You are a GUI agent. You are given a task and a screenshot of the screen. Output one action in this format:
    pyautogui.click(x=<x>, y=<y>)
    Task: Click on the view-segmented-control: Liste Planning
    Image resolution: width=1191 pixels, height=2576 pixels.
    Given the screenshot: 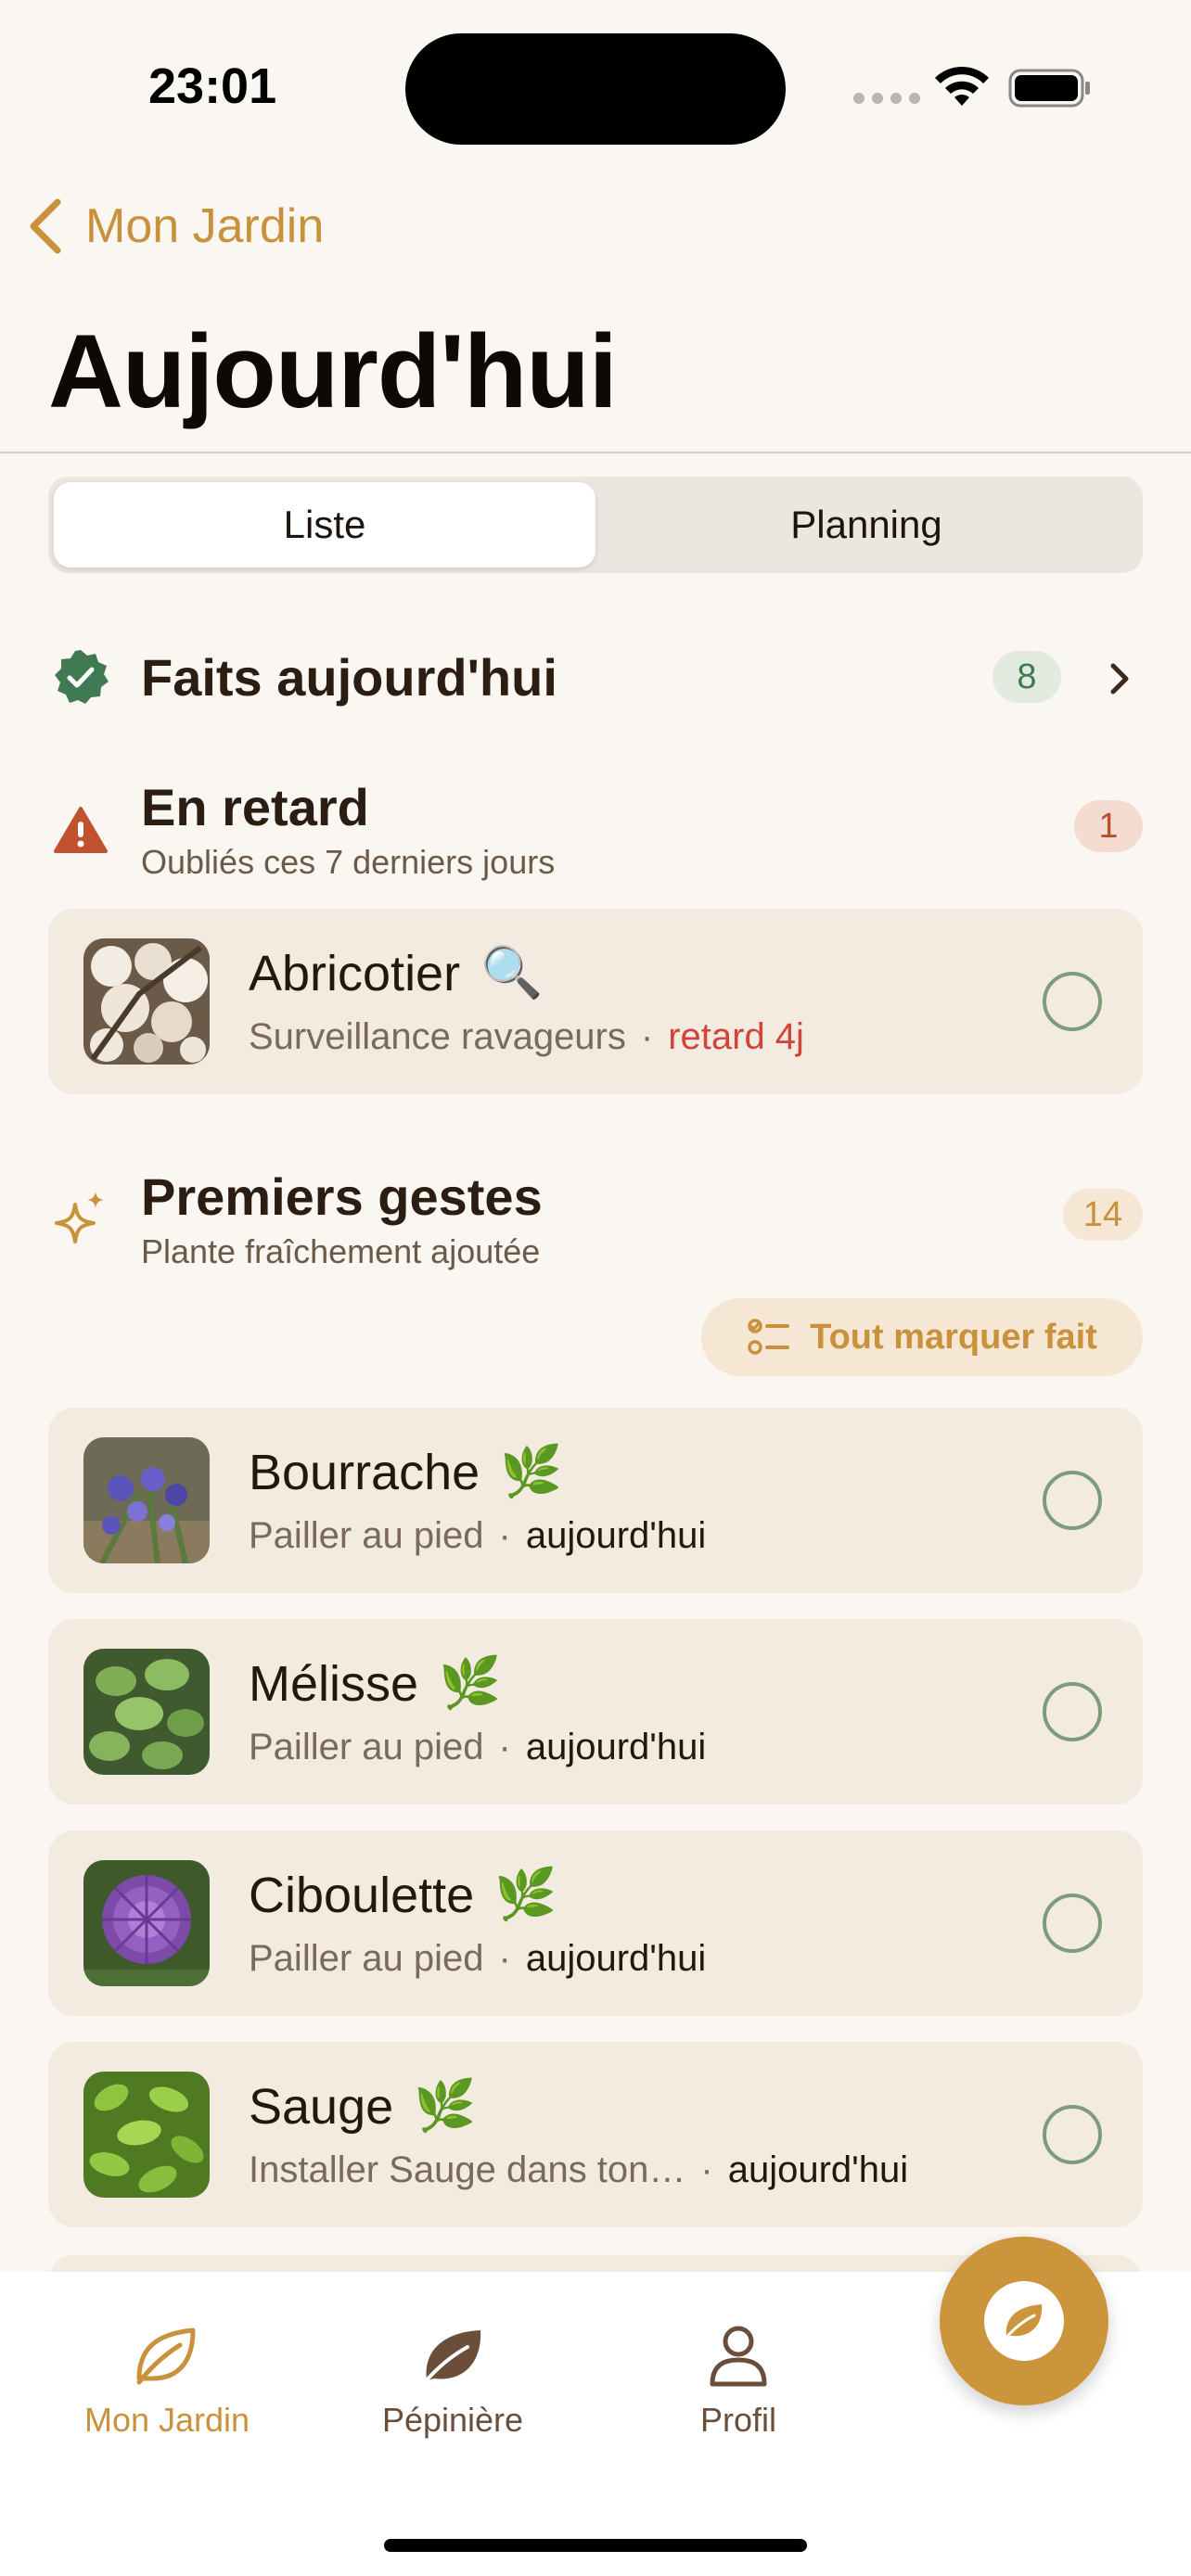 What is the action you would take?
    pyautogui.click(x=595, y=525)
    